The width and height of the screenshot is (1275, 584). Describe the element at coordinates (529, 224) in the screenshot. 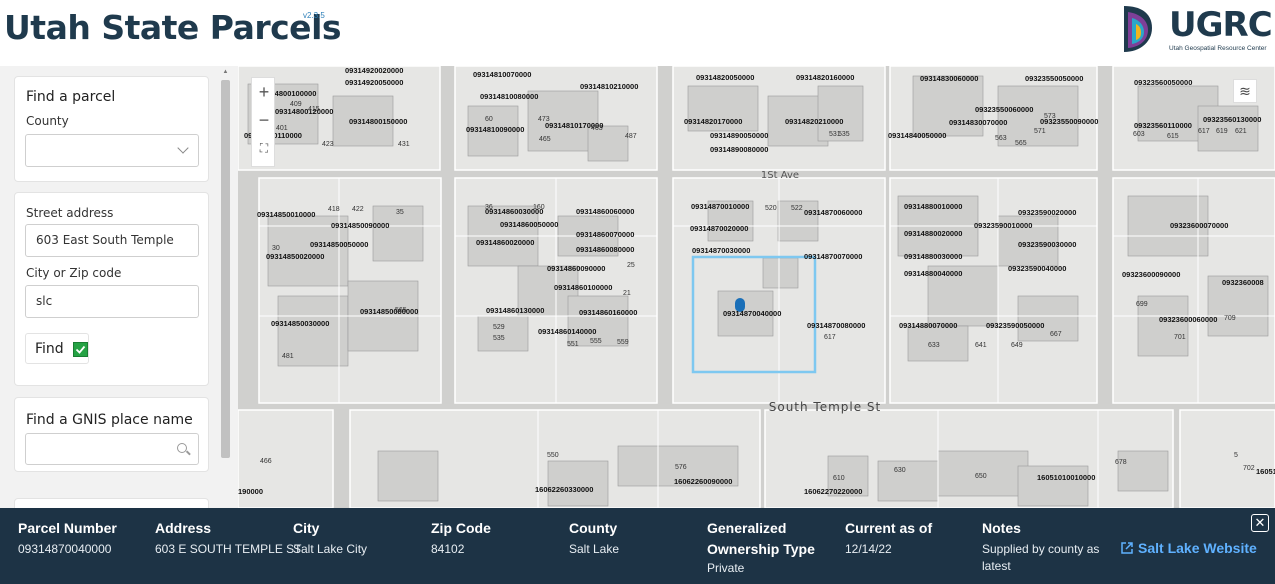

I see `parcel-id-label: 09314860050000` at that location.